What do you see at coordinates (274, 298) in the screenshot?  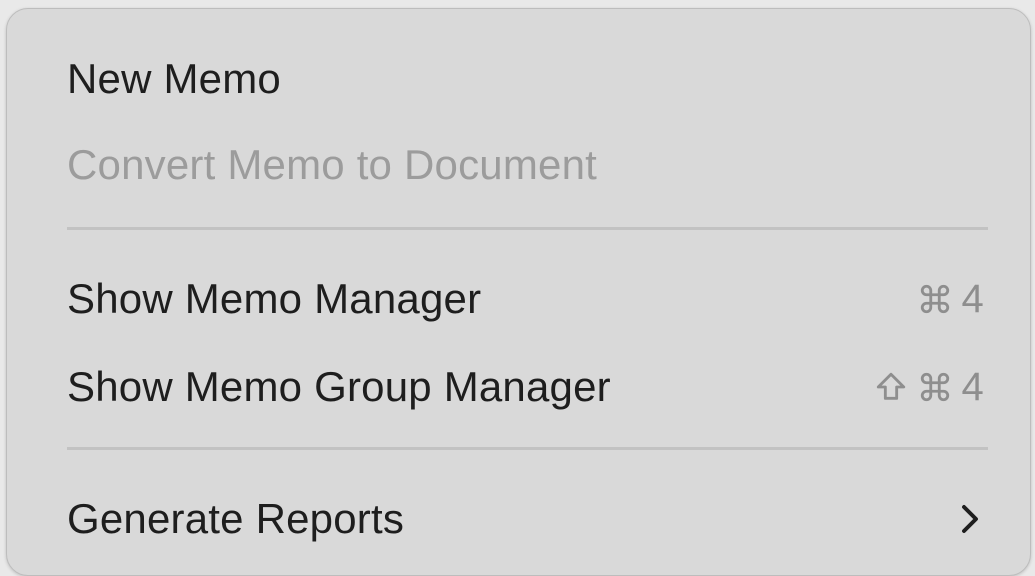 I see `menu-item-label: Show Memo Manager` at bounding box center [274, 298].